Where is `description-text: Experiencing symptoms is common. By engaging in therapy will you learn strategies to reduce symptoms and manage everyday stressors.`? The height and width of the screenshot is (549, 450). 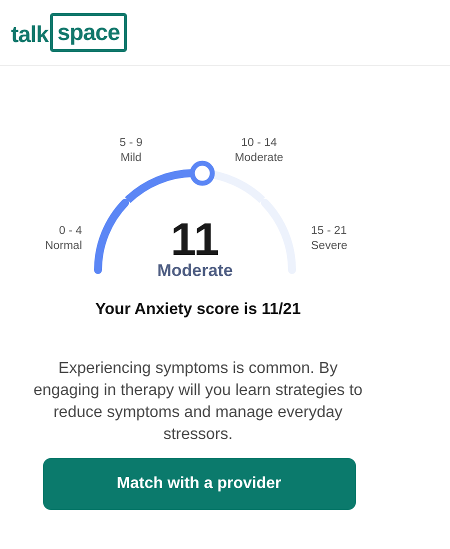 description-text: Experiencing symptoms is common. By engaging in therapy will you learn strategies to reduce symptoms and manage everyday stressors. is located at coordinates (198, 402).